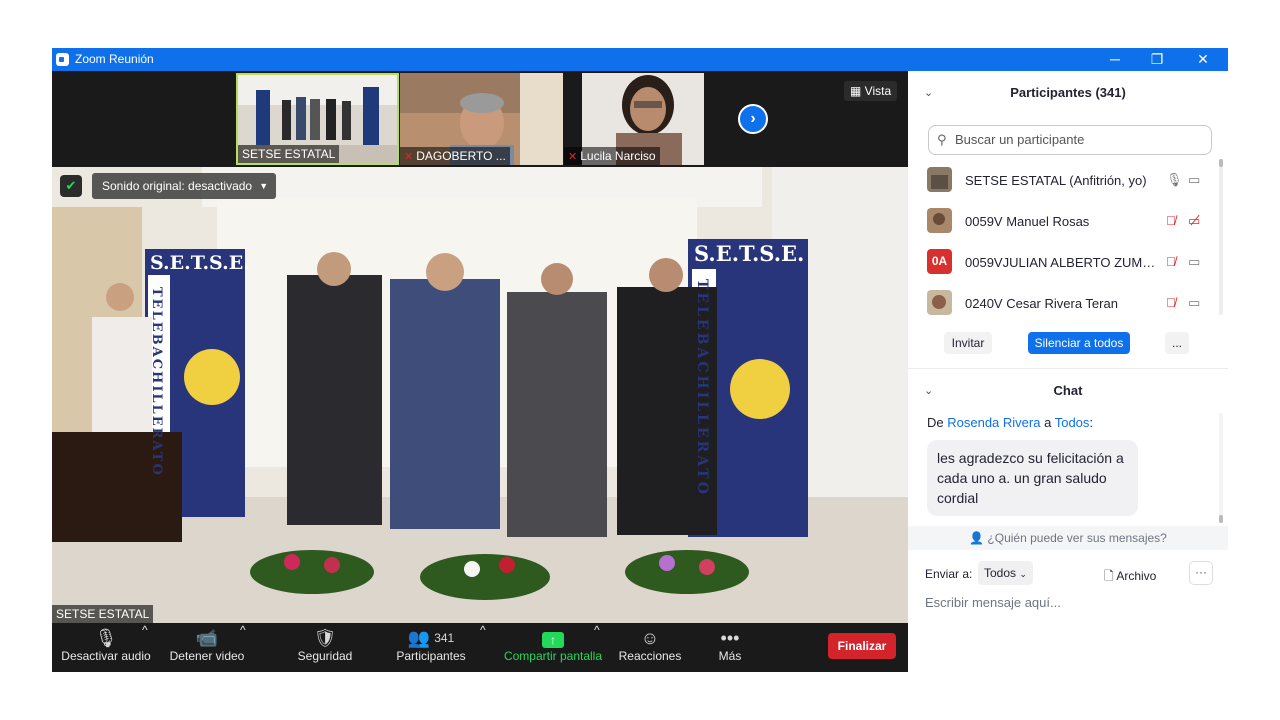  Describe the element at coordinates (1027, 221) in the screenshot. I see `participant-name: 0059V Manuel Rosas` at that location.